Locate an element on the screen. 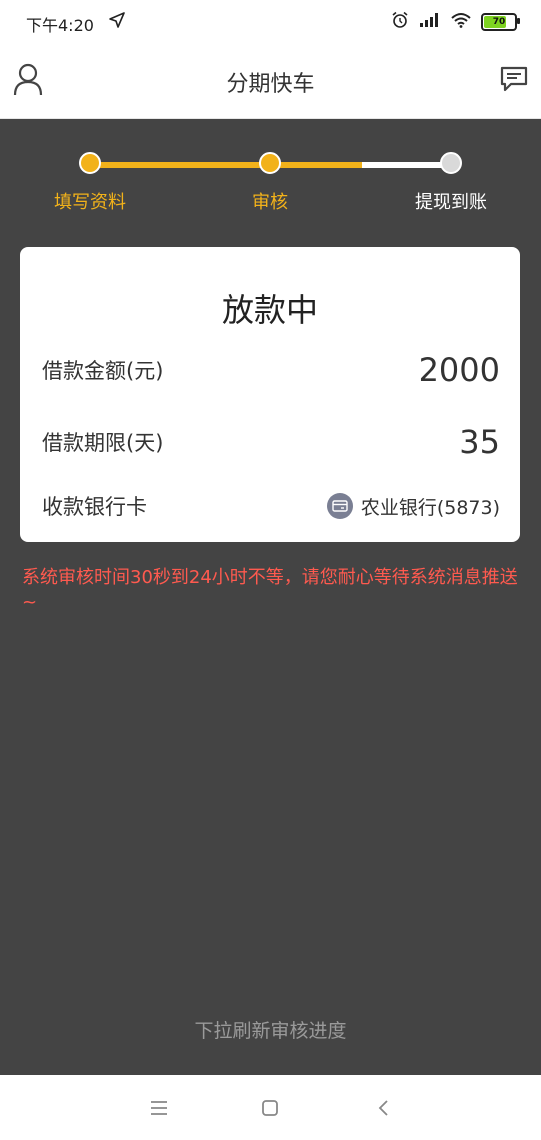 The height and width of the screenshot is (1140, 541). bank-card-icon is located at coordinates (339, 506).